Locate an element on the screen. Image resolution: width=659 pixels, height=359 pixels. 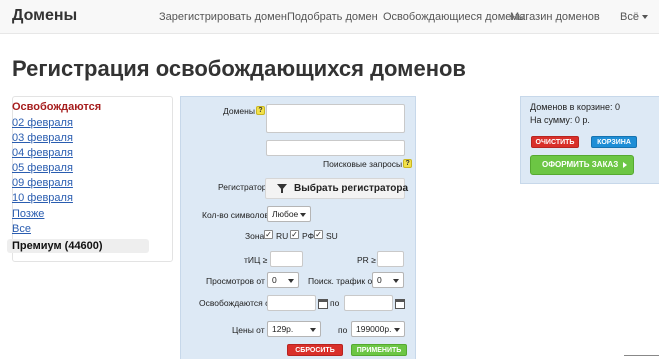
cart-button: КОРЗИНА is located at coordinates (614, 142).